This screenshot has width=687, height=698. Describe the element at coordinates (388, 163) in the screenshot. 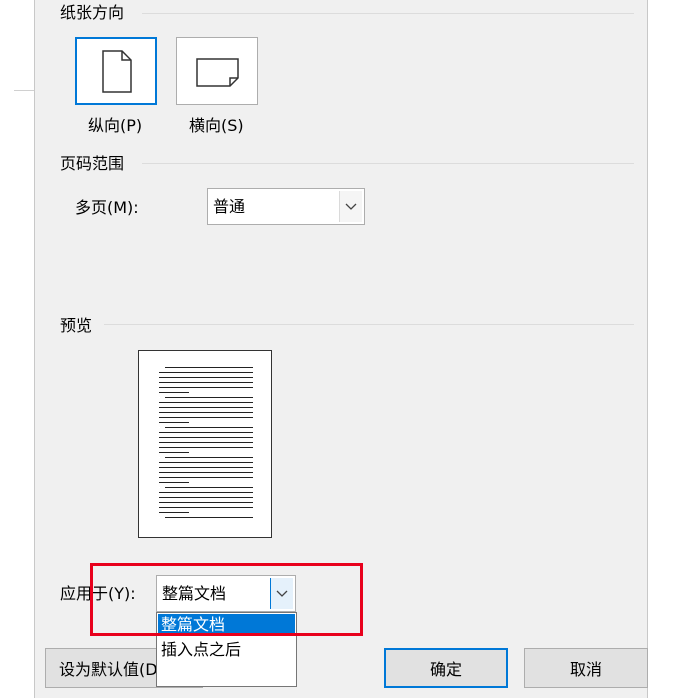

I see `page-range-separator` at that location.